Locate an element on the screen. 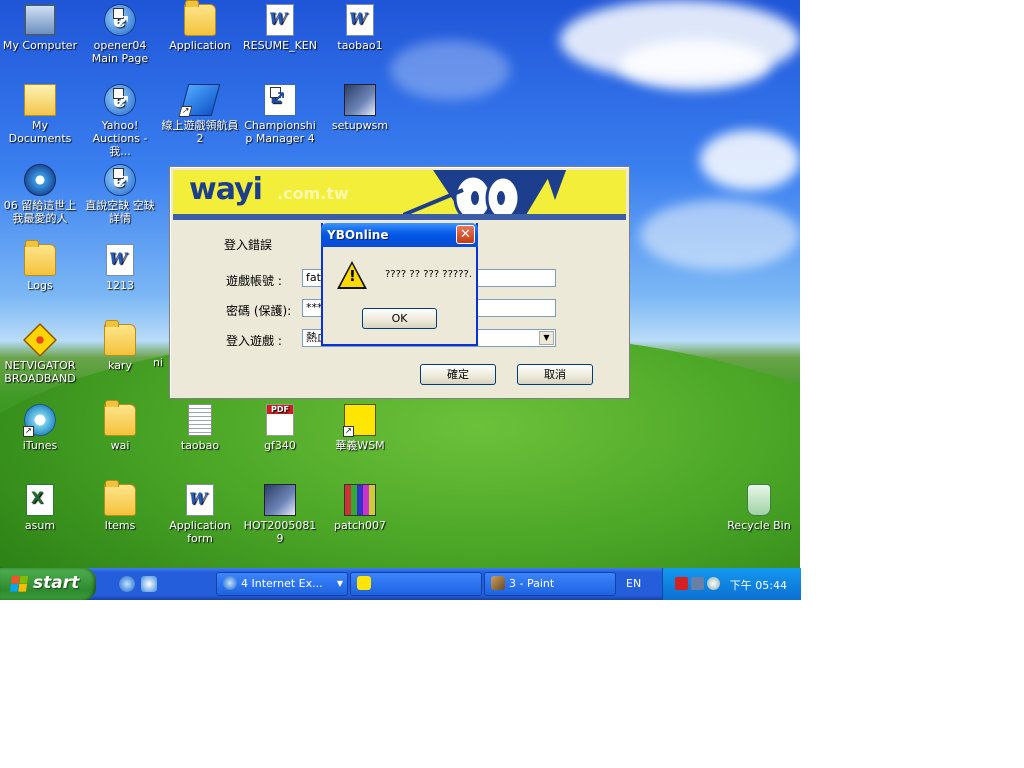 The image size is (1024, 768). desktop-icon-asum: X asum is located at coordinates (40, 508).